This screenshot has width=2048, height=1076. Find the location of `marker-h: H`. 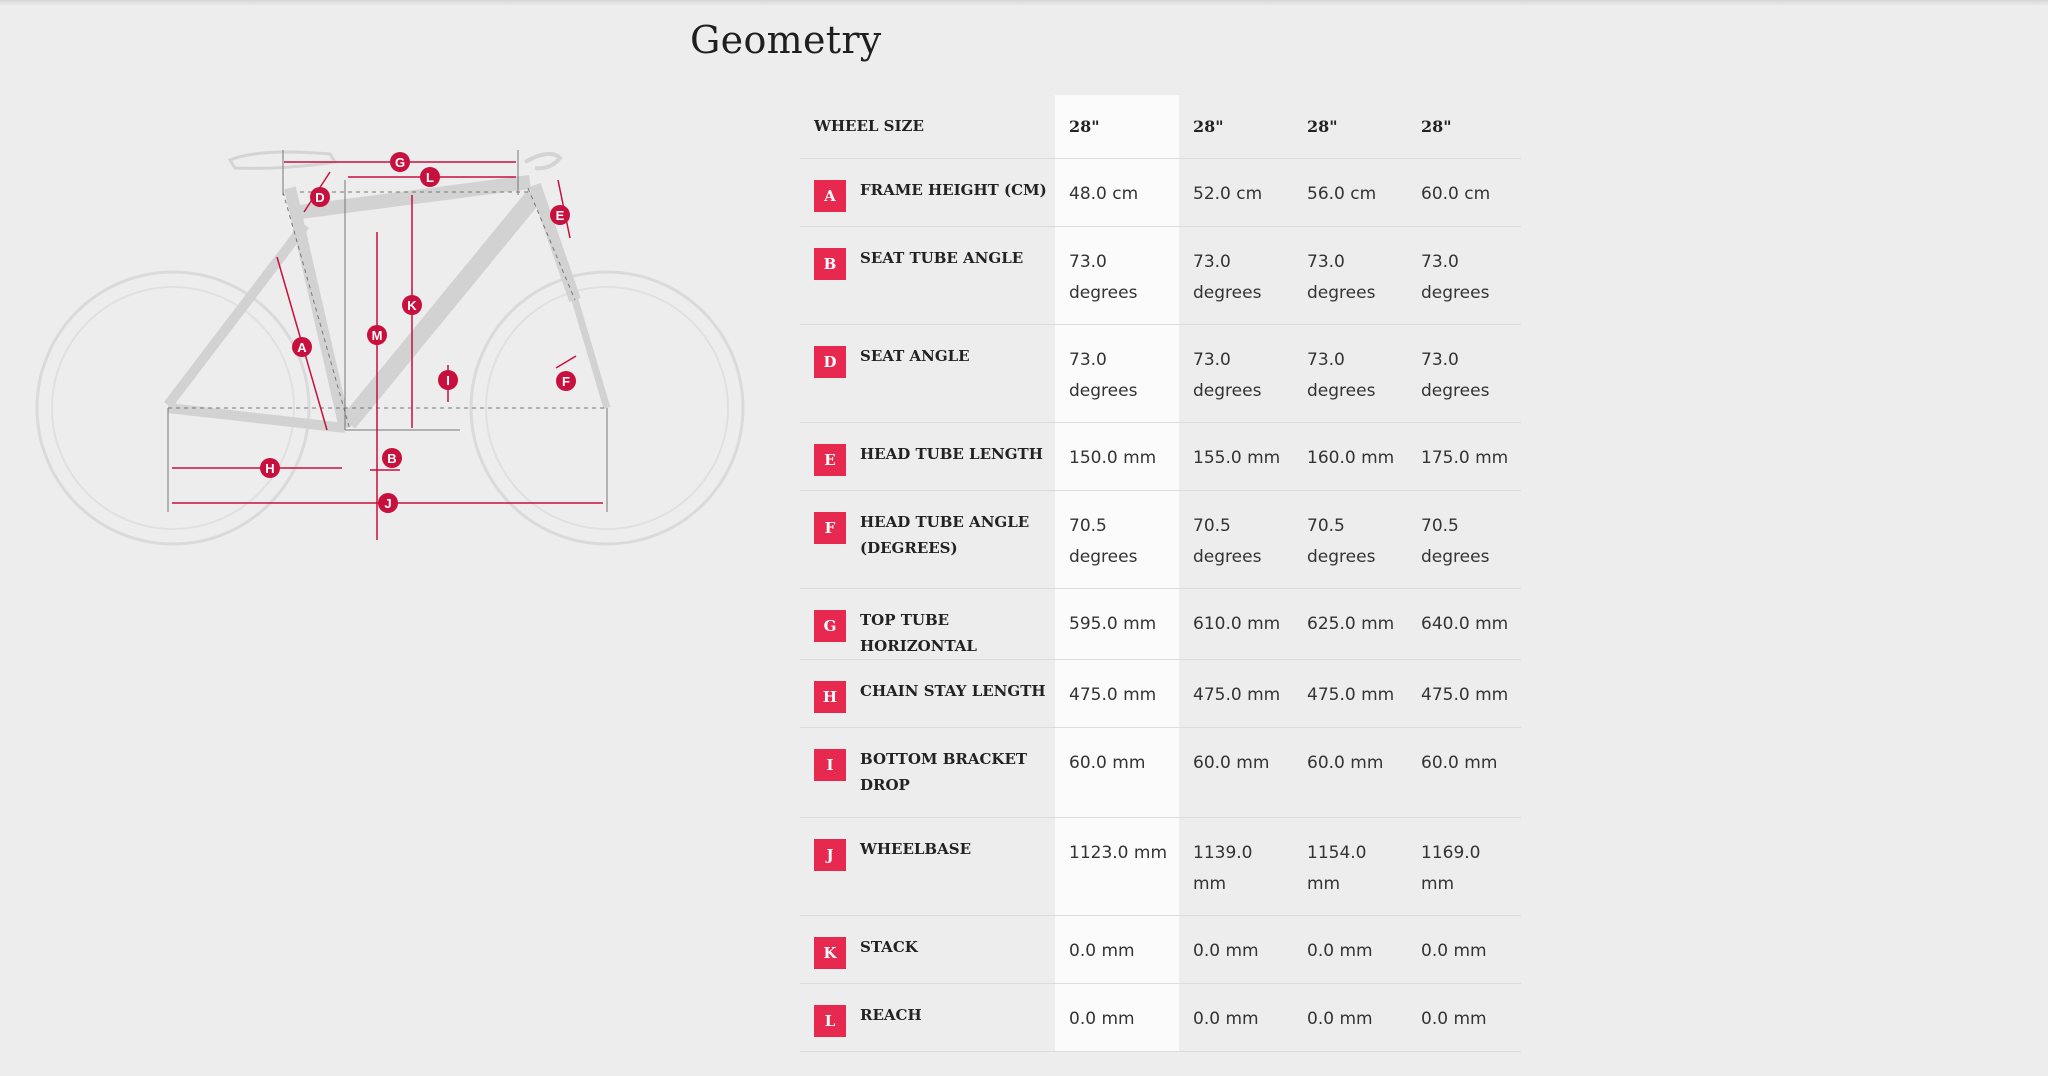

marker-h: H is located at coordinates (270, 468).